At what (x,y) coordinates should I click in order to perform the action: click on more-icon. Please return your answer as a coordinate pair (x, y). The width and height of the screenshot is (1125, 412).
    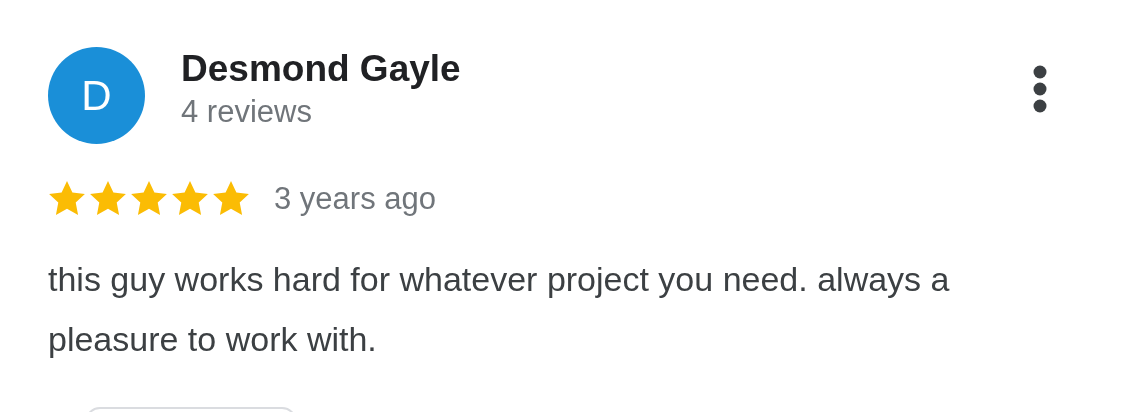
    Looking at the image, I should click on (1040, 89).